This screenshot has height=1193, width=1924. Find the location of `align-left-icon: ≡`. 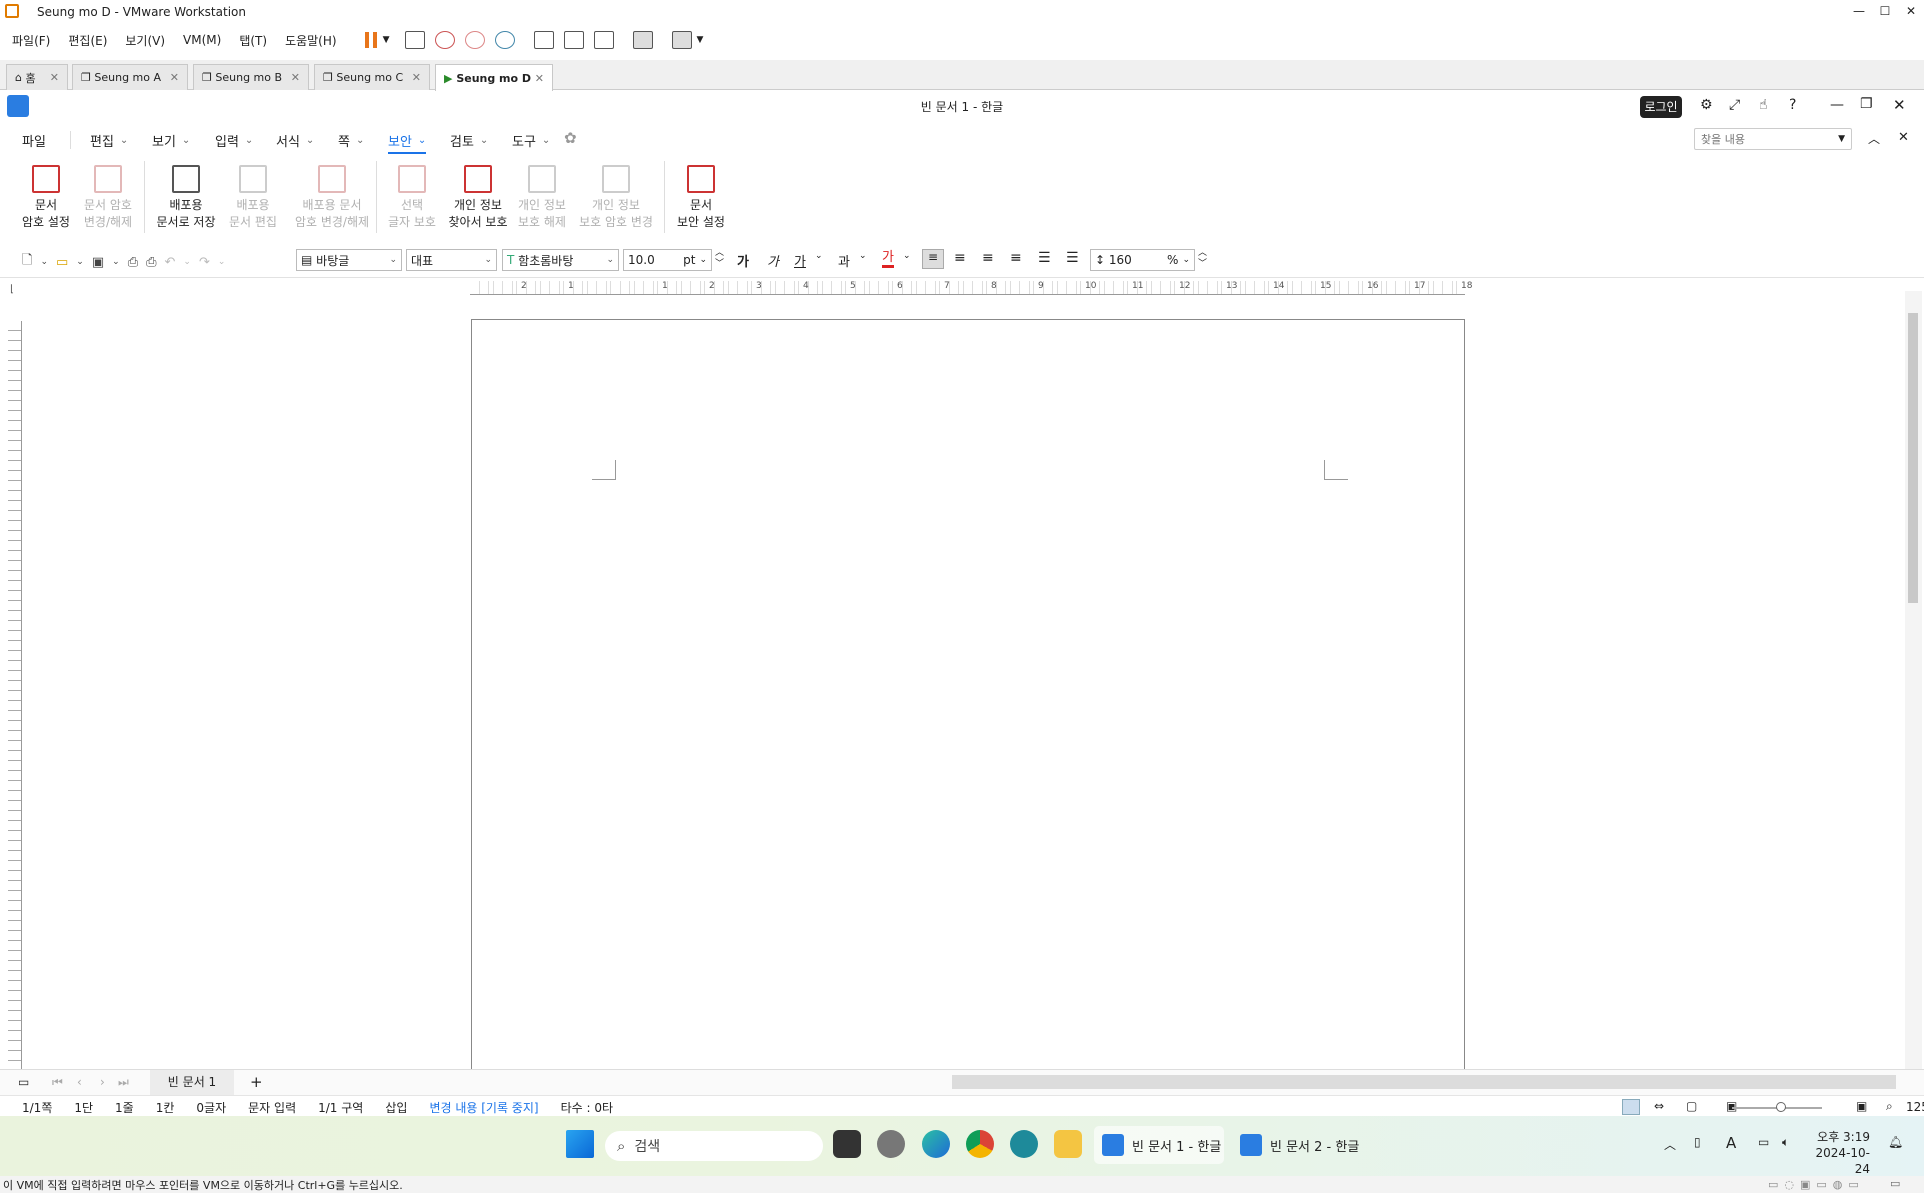

align-left-icon: ≡ is located at coordinates (960, 258).